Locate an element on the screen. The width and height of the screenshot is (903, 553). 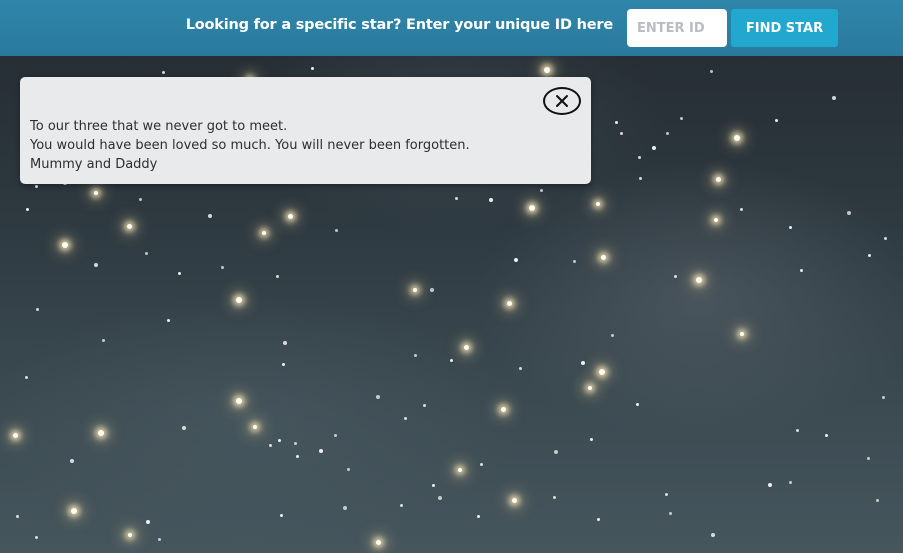
message-line: Mummy and Daddy is located at coordinates (94, 164).